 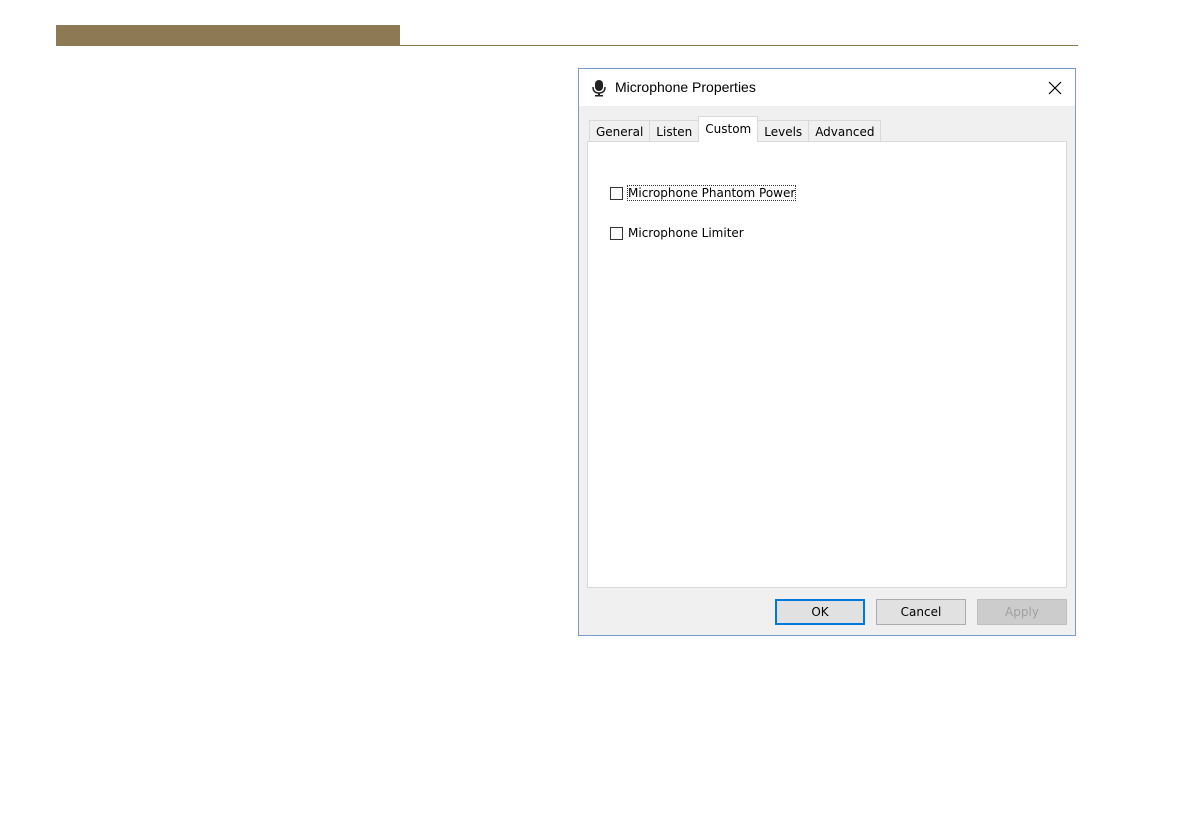 I want to click on microphone-icon, so click(x=599, y=88).